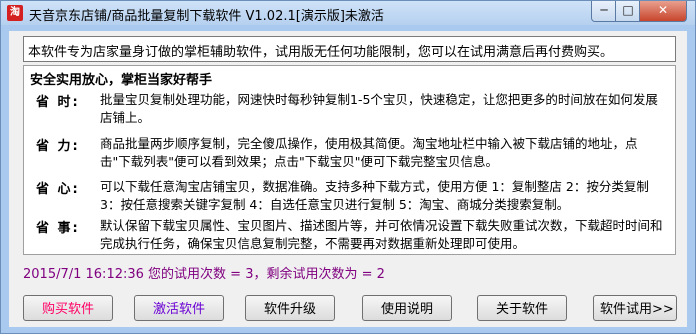 This screenshot has height=334, width=696. Describe the element at coordinates (635, 308) in the screenshot. I see `trial-button: 软件试用>>` at that location.